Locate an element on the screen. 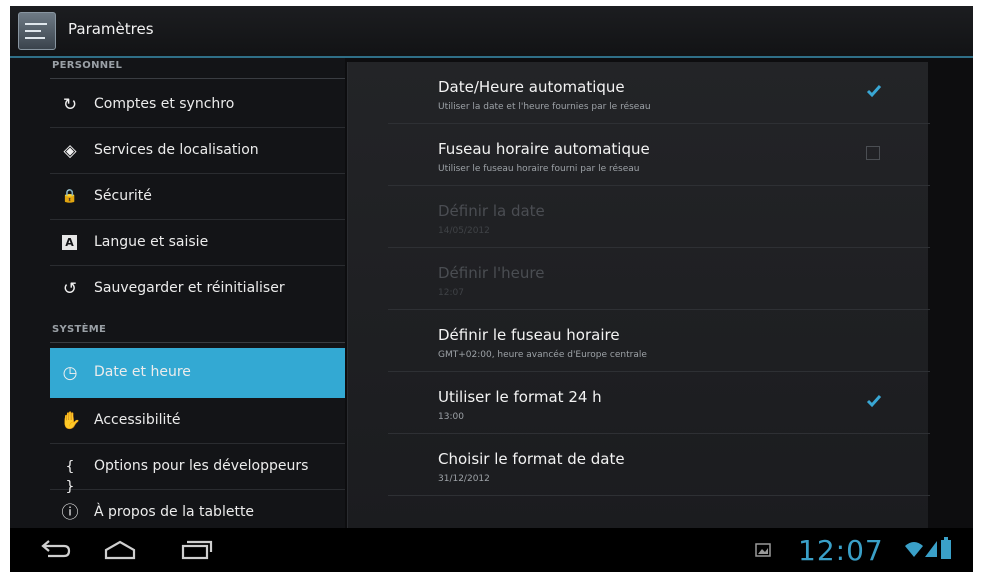  sidebar-item-label: Comptes et synchro is located at coordinates (164, 104).